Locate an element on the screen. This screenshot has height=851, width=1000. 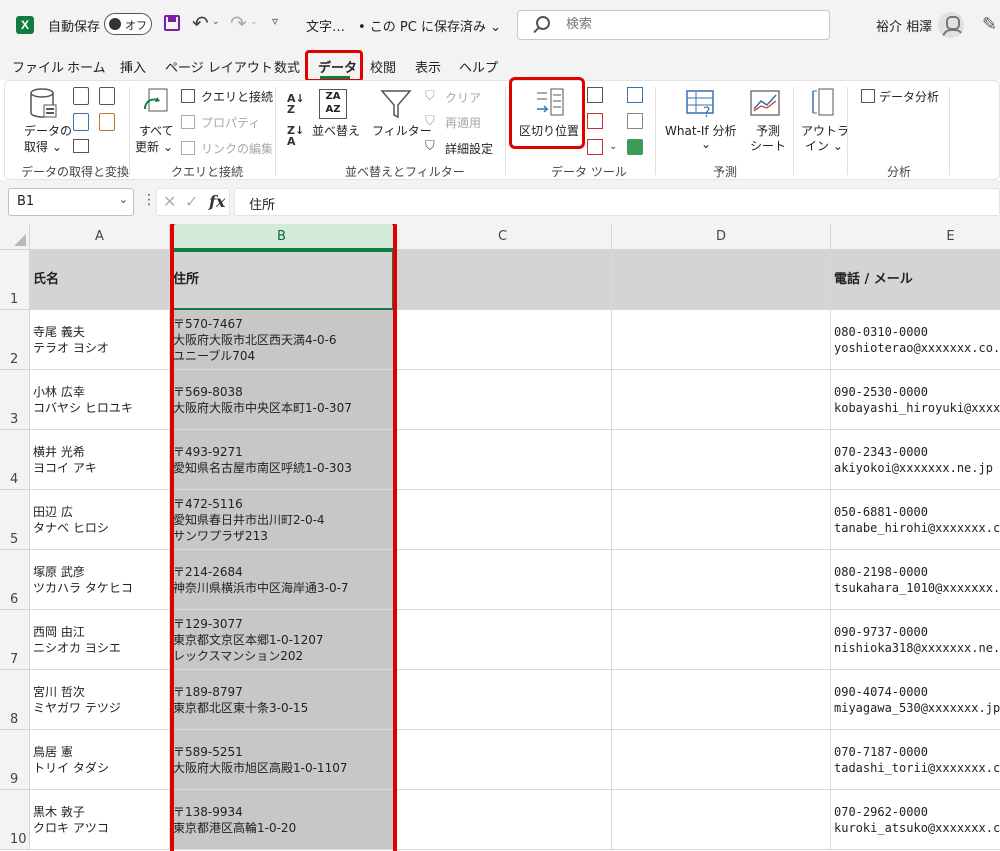
search-box is located at coordinates (673, 25).